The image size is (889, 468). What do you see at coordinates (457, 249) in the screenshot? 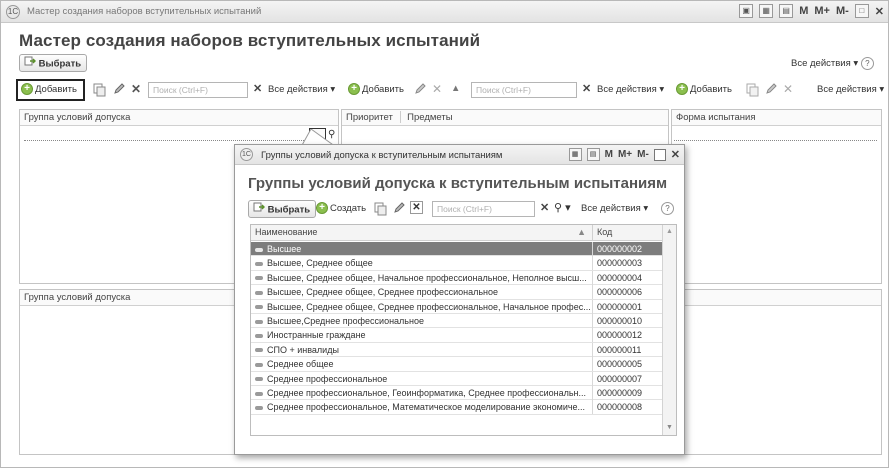
I see `table-row: Высшее 000000002` at bounding box center [457, 249].